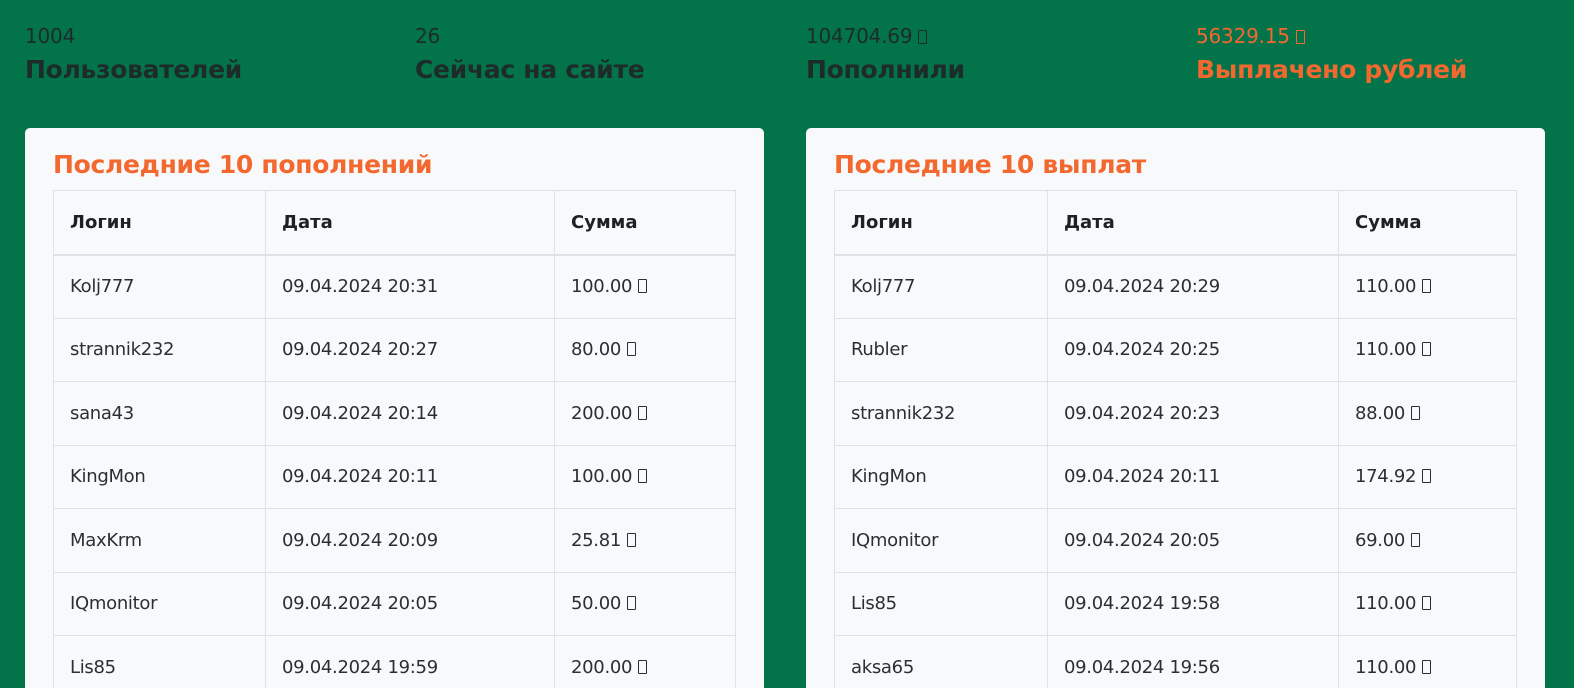  What do you see at coordinates (243, 164) in the screenshot?
I see `deposits-title: Последние 10 пополнений` at bounding box center [243, 164].